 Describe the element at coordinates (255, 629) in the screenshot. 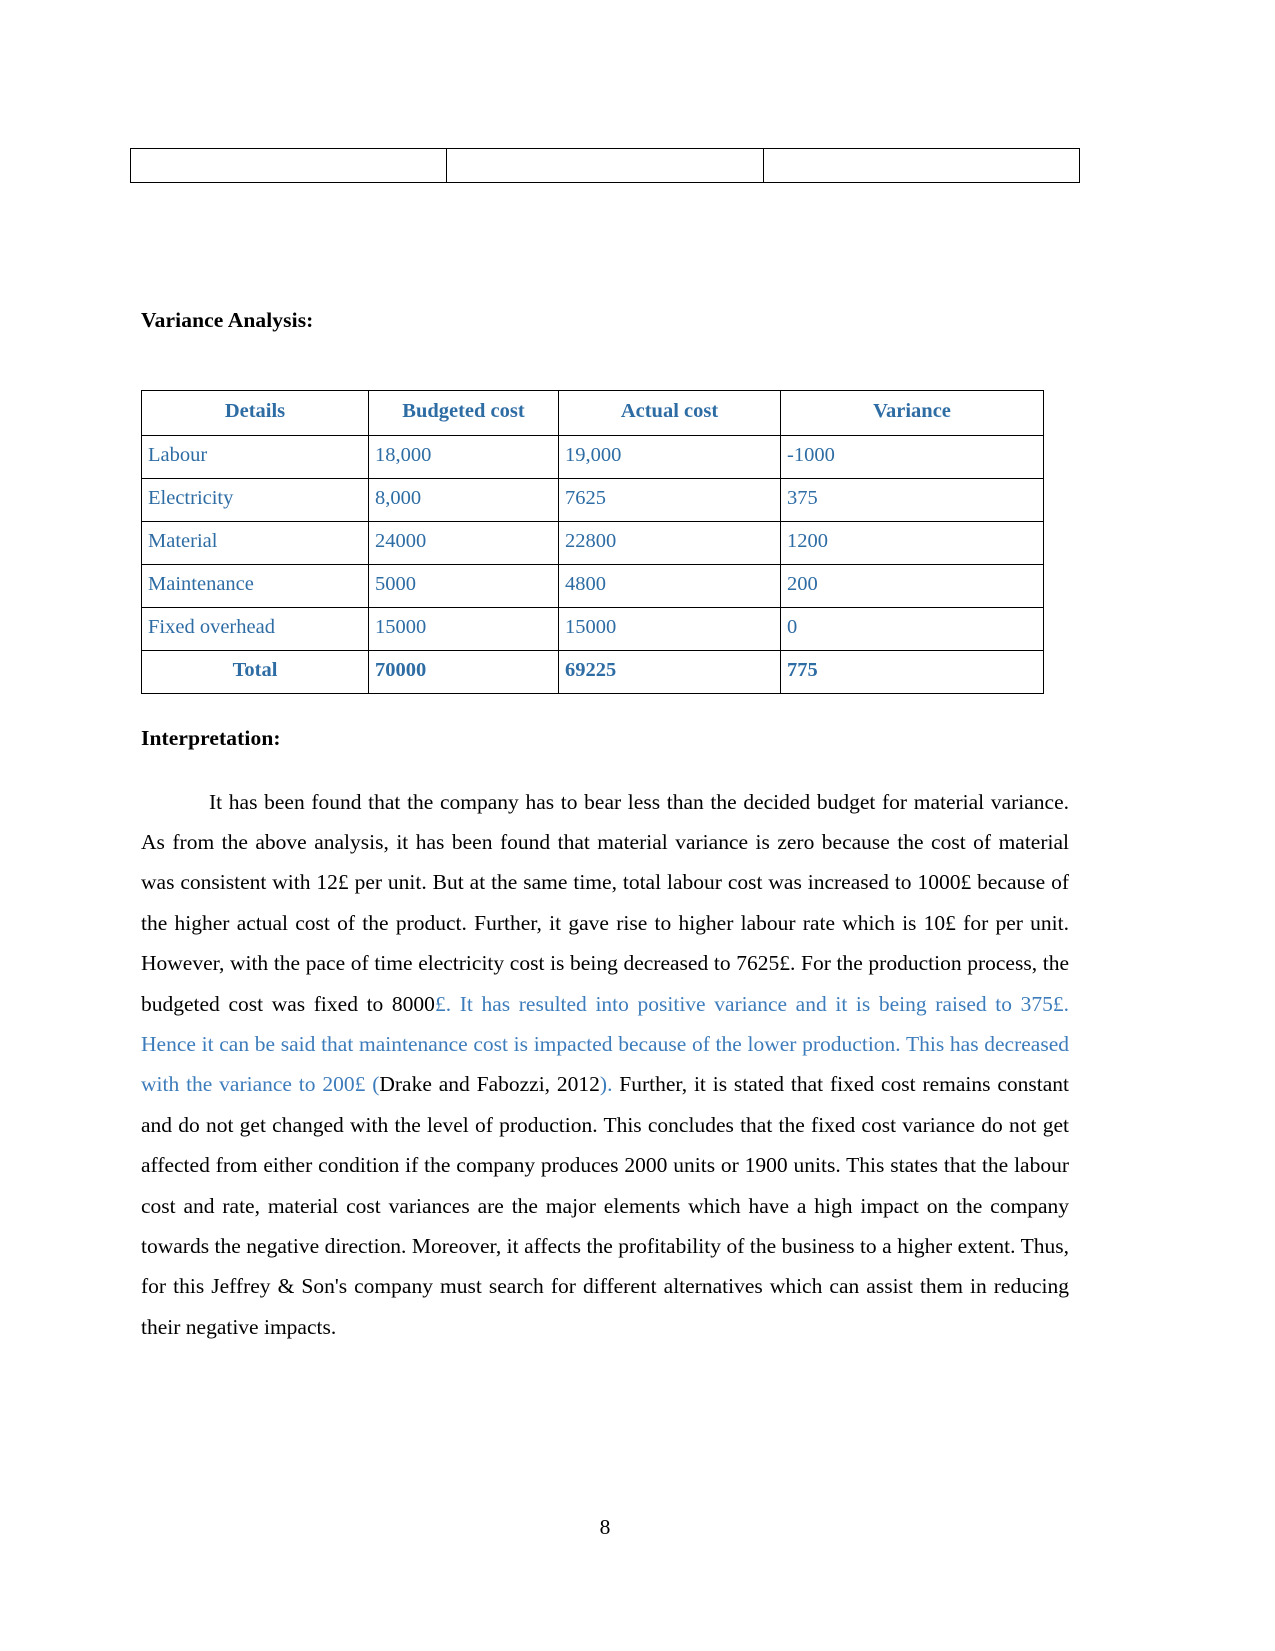

I see `cell-details: Fixed overhead` at that location.